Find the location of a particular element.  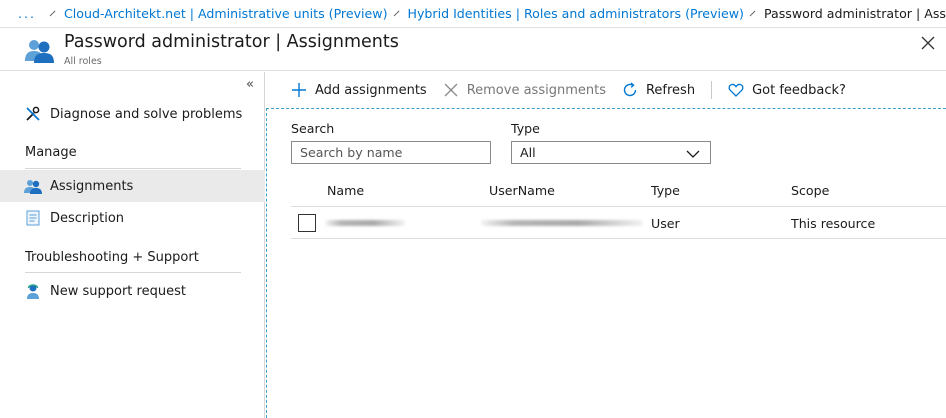

column-header-scope: Scope is located at coordinates (810, 190).